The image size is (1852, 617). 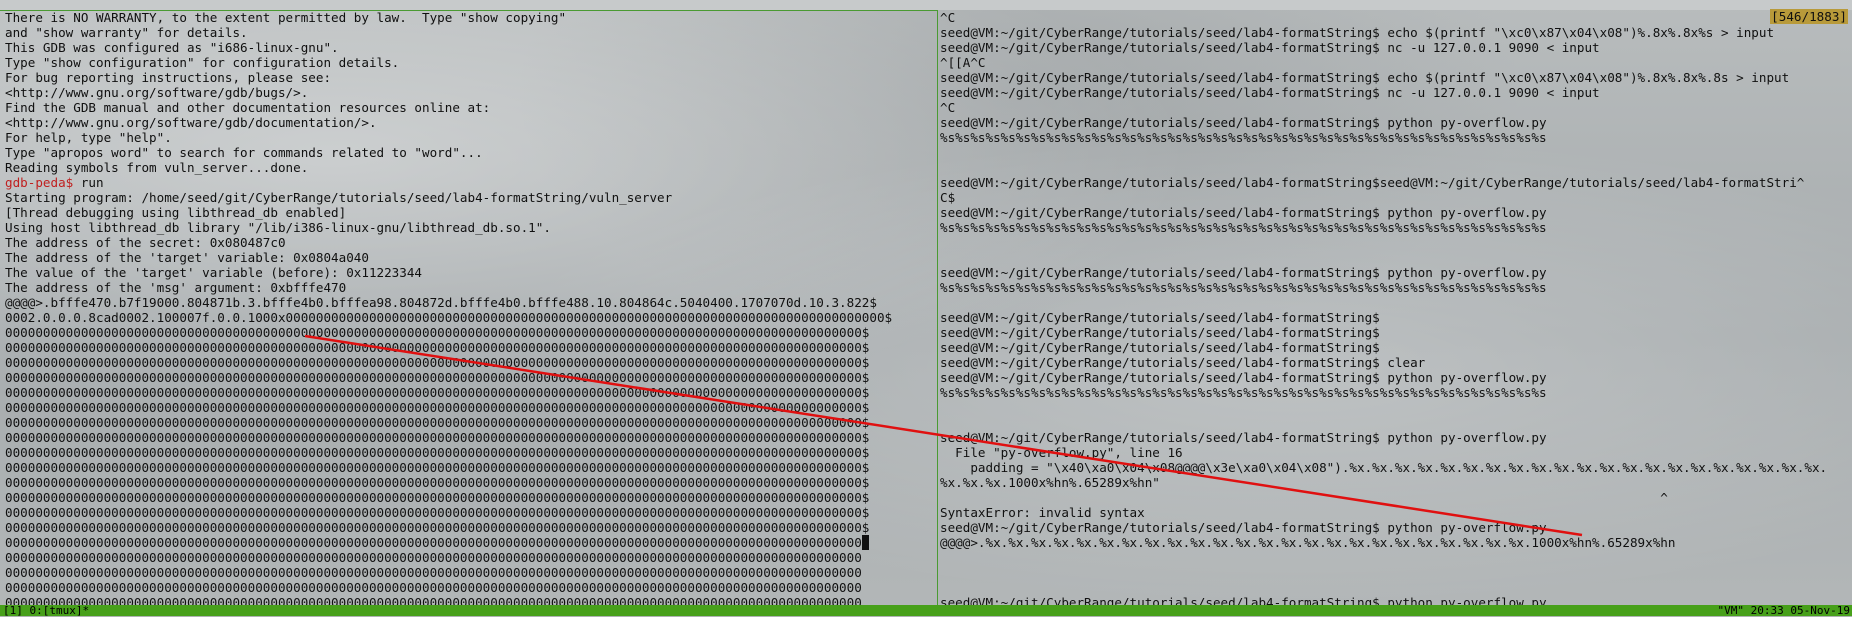 I want to click on gdb-output-line: Reading symbols from vuln_server...done., so click(x=470, y=167).